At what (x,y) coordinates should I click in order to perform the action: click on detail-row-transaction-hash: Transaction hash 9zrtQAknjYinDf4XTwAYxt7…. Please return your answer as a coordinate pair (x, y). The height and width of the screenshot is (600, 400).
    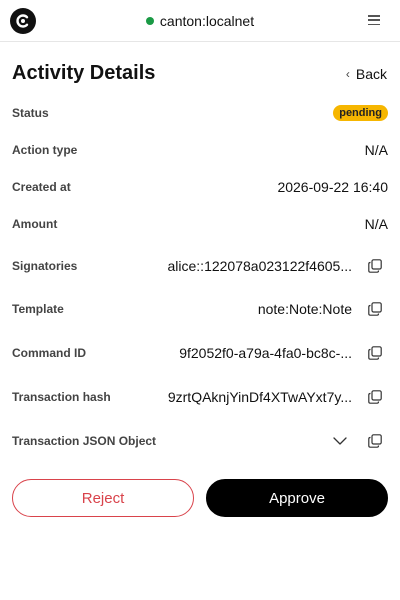
    Looking at the image, I should click on (200, 397).